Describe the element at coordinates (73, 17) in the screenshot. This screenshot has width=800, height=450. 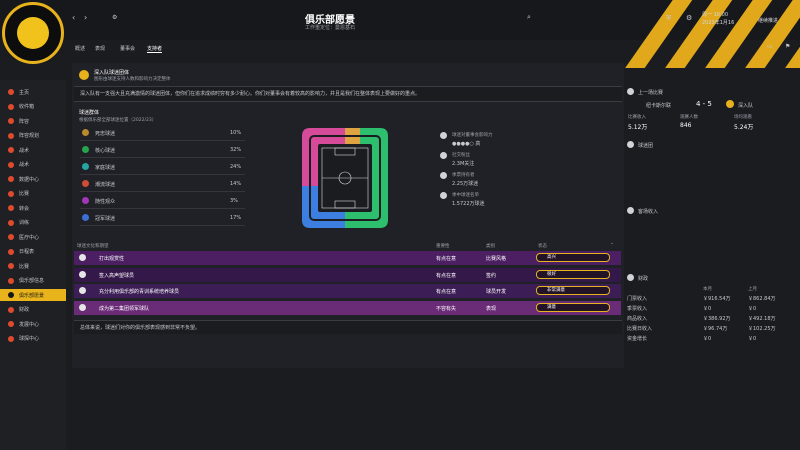
I see `back-icon: ‹` at that location.